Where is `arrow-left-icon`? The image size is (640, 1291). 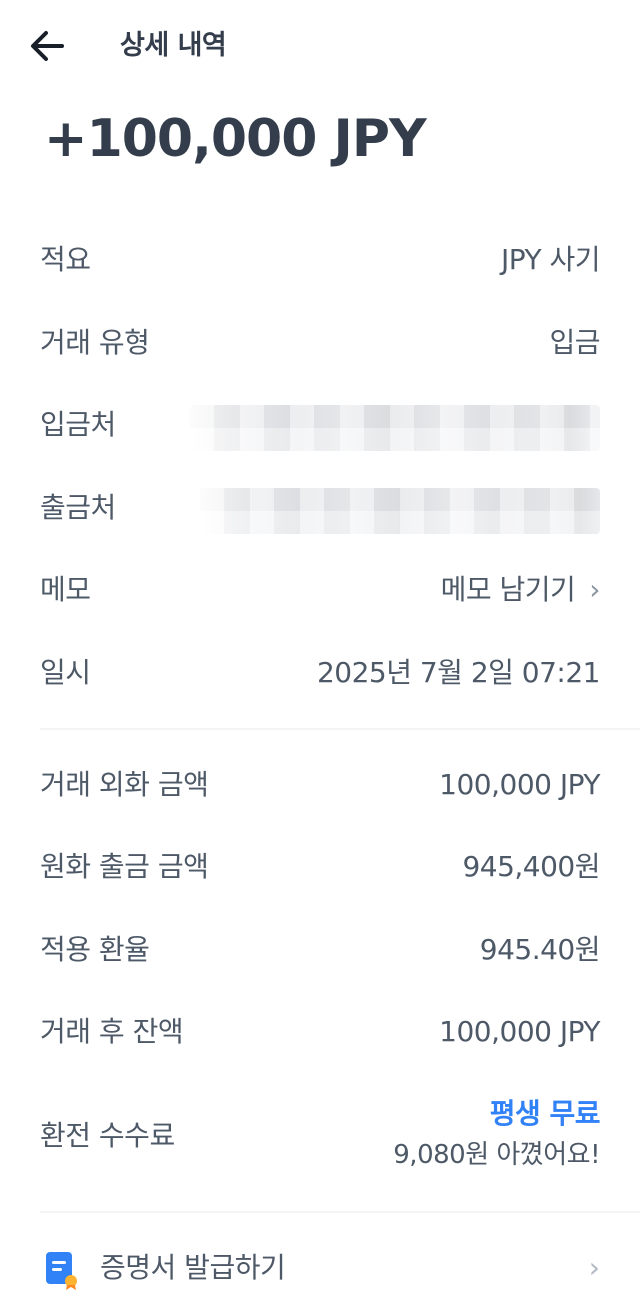 arrow-left-icon is located at coordinates (47, 46).